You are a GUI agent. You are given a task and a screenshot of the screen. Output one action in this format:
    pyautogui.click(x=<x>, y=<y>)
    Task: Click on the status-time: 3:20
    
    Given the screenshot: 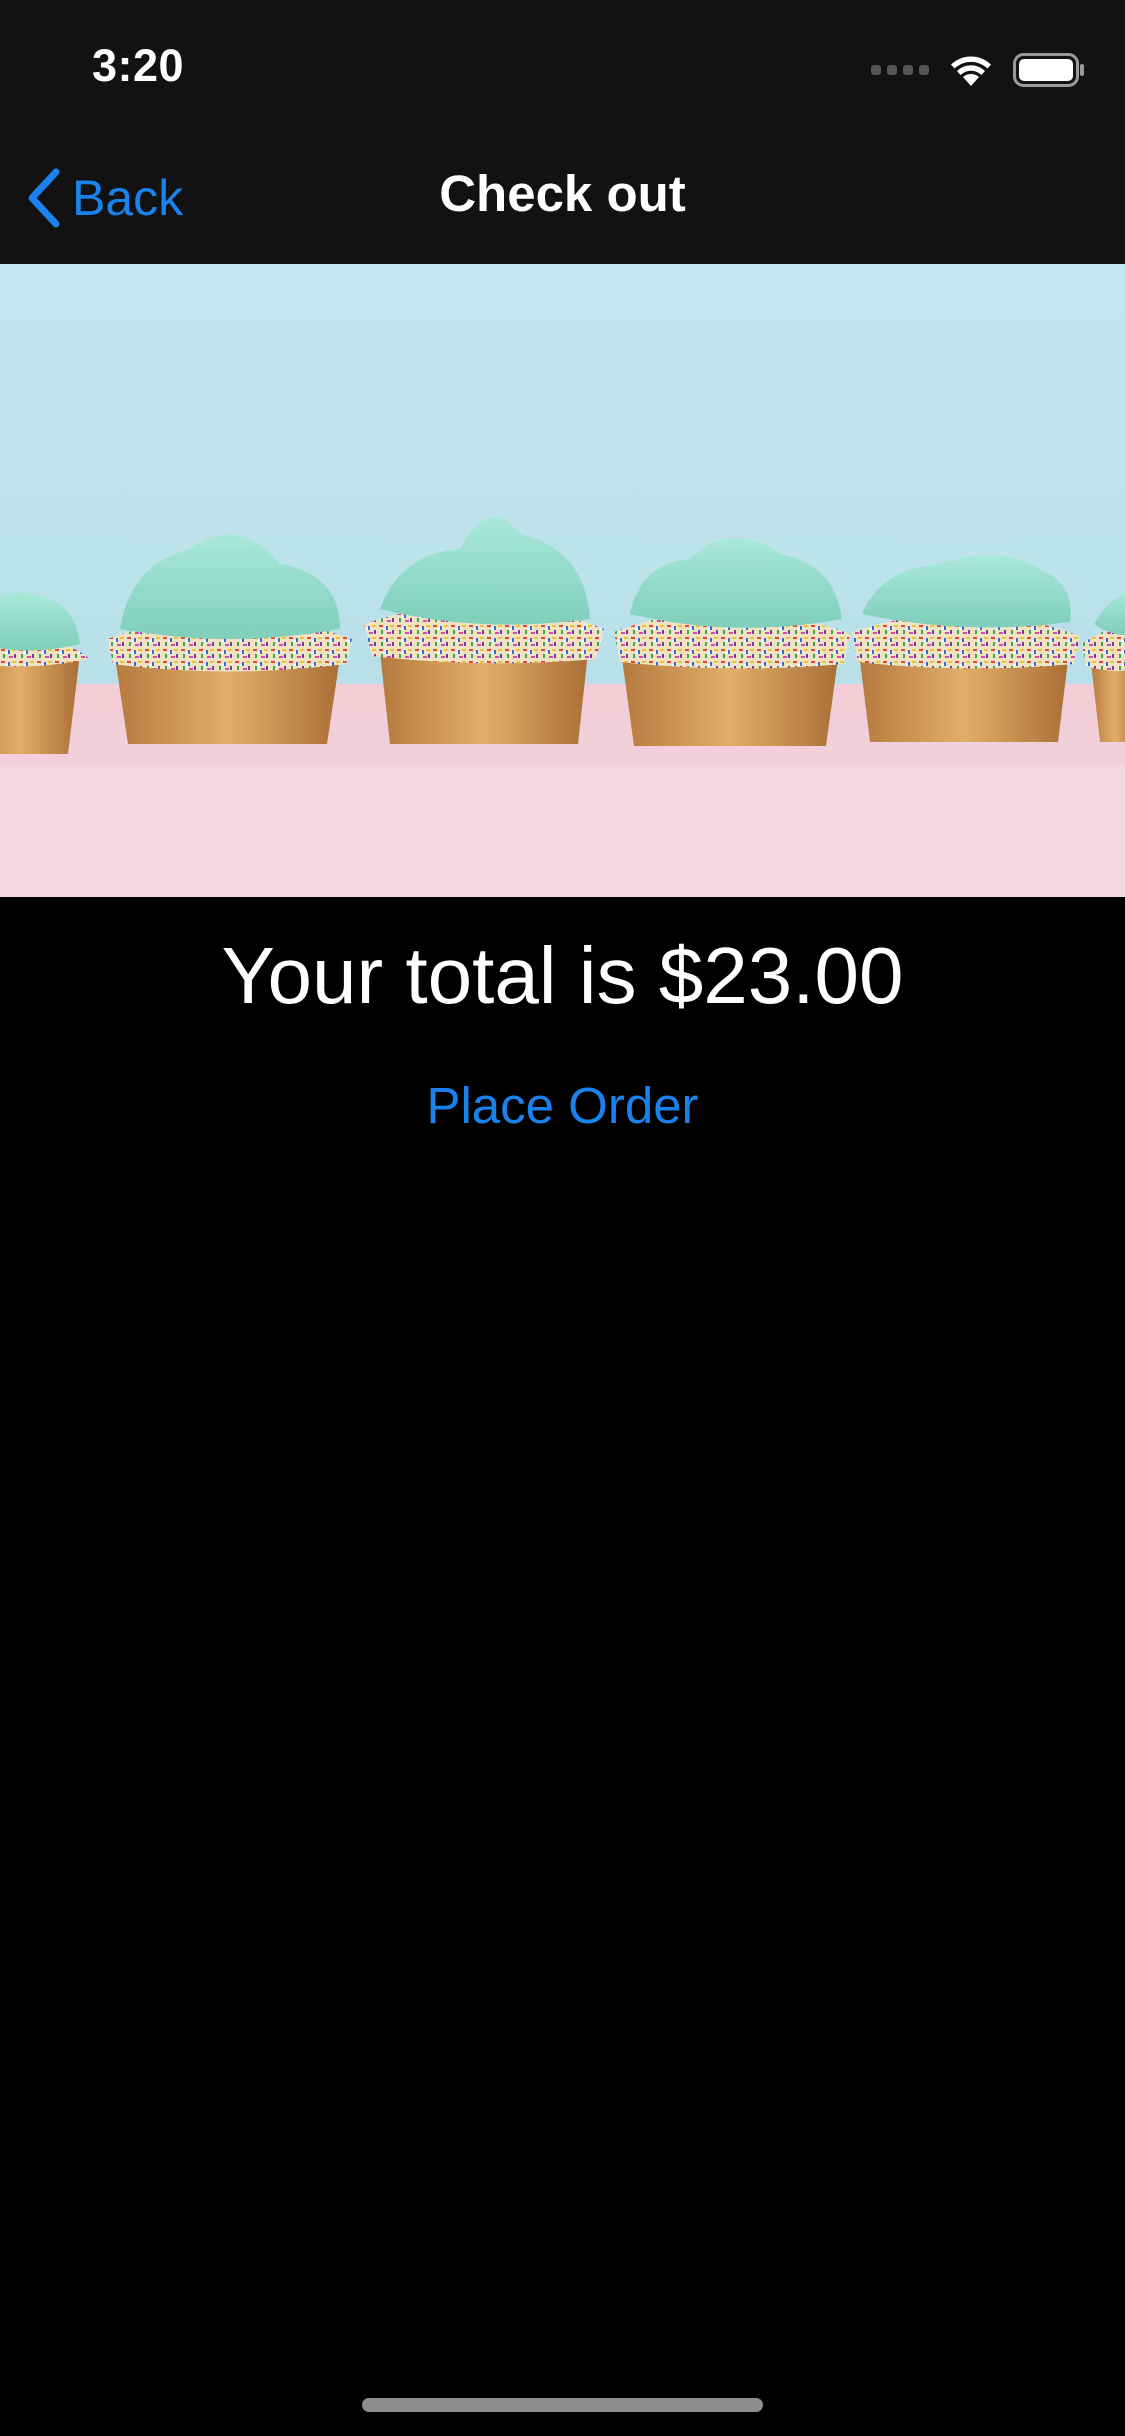 What is the action you would take?
    pyautogui.click(x=138, y=65)
    